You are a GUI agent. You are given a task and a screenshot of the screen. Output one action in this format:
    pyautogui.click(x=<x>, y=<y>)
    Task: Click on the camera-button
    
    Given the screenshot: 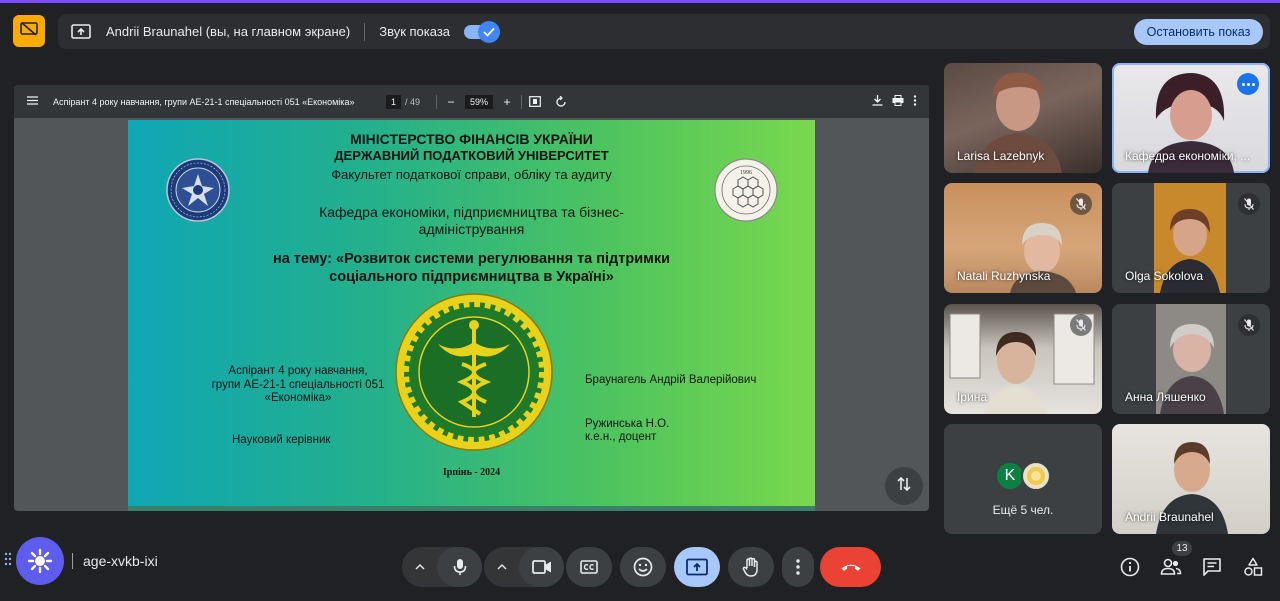 What is the action you would take?
    pyautogui.click(x=541, y=567)
    